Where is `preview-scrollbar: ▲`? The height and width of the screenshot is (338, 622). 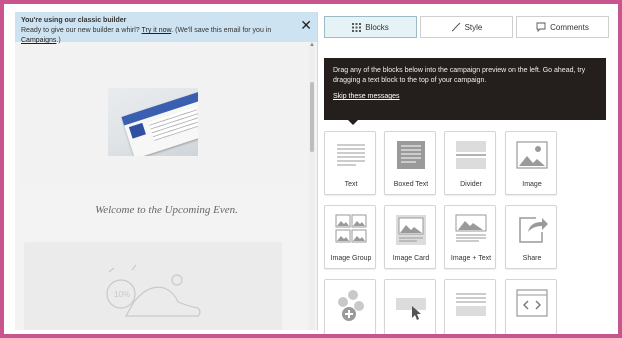
preview-scrollbar: ▲ is located at coordinates (312, 186).